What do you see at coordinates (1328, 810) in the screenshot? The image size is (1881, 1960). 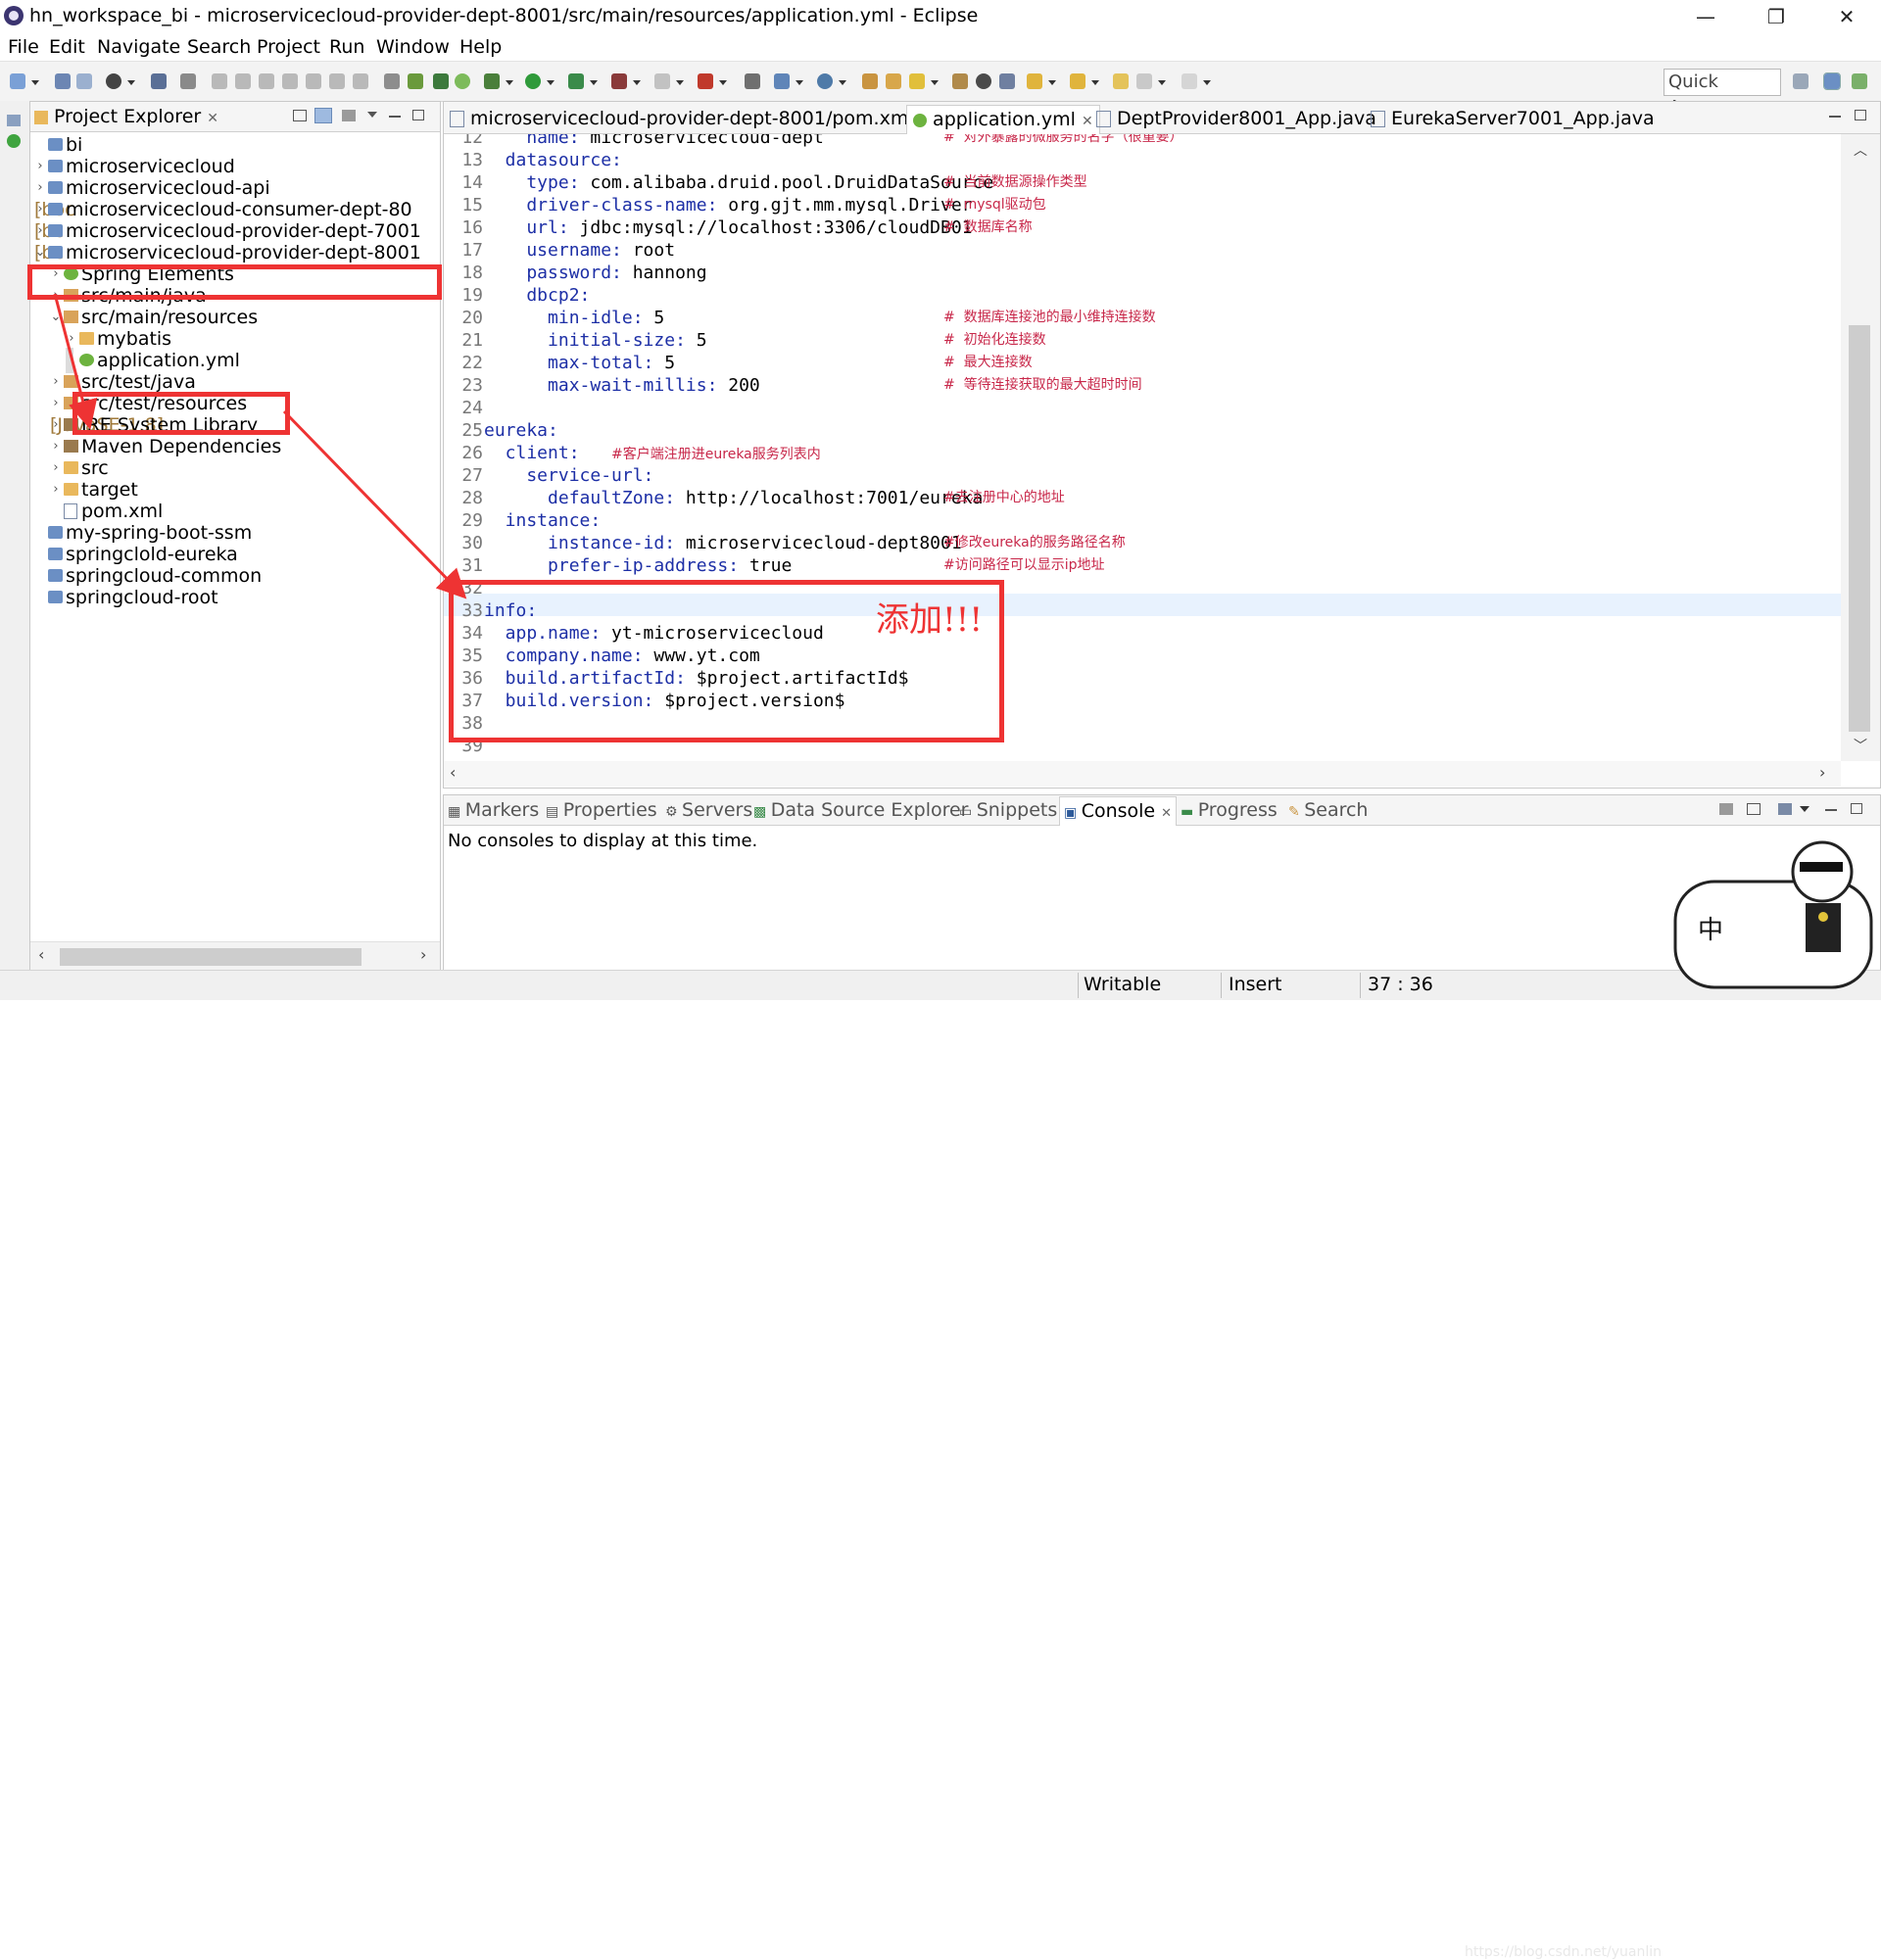 I see `tab-search: ✎ Search` at bounding box center [1328, 810].